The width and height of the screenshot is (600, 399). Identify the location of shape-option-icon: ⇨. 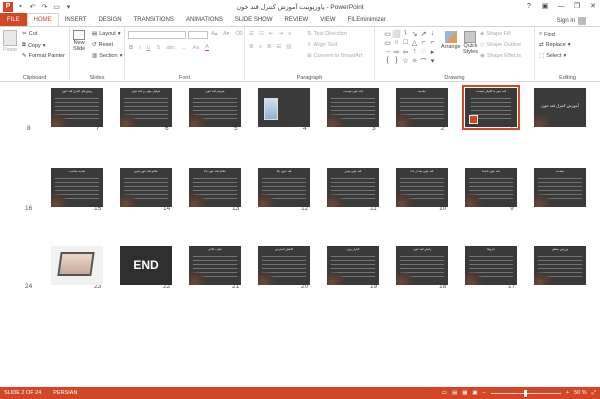
(396, 52).